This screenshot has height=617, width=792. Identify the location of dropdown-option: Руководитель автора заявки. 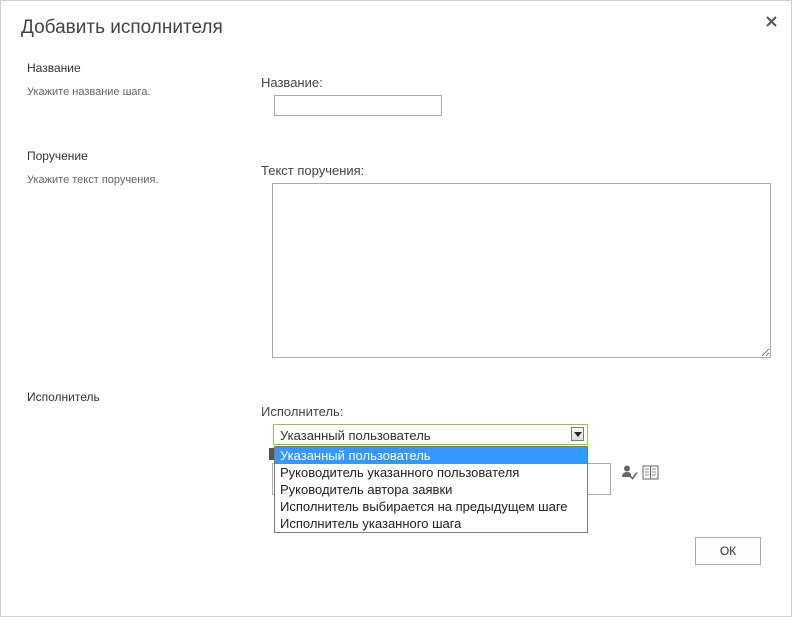
(431, 489).